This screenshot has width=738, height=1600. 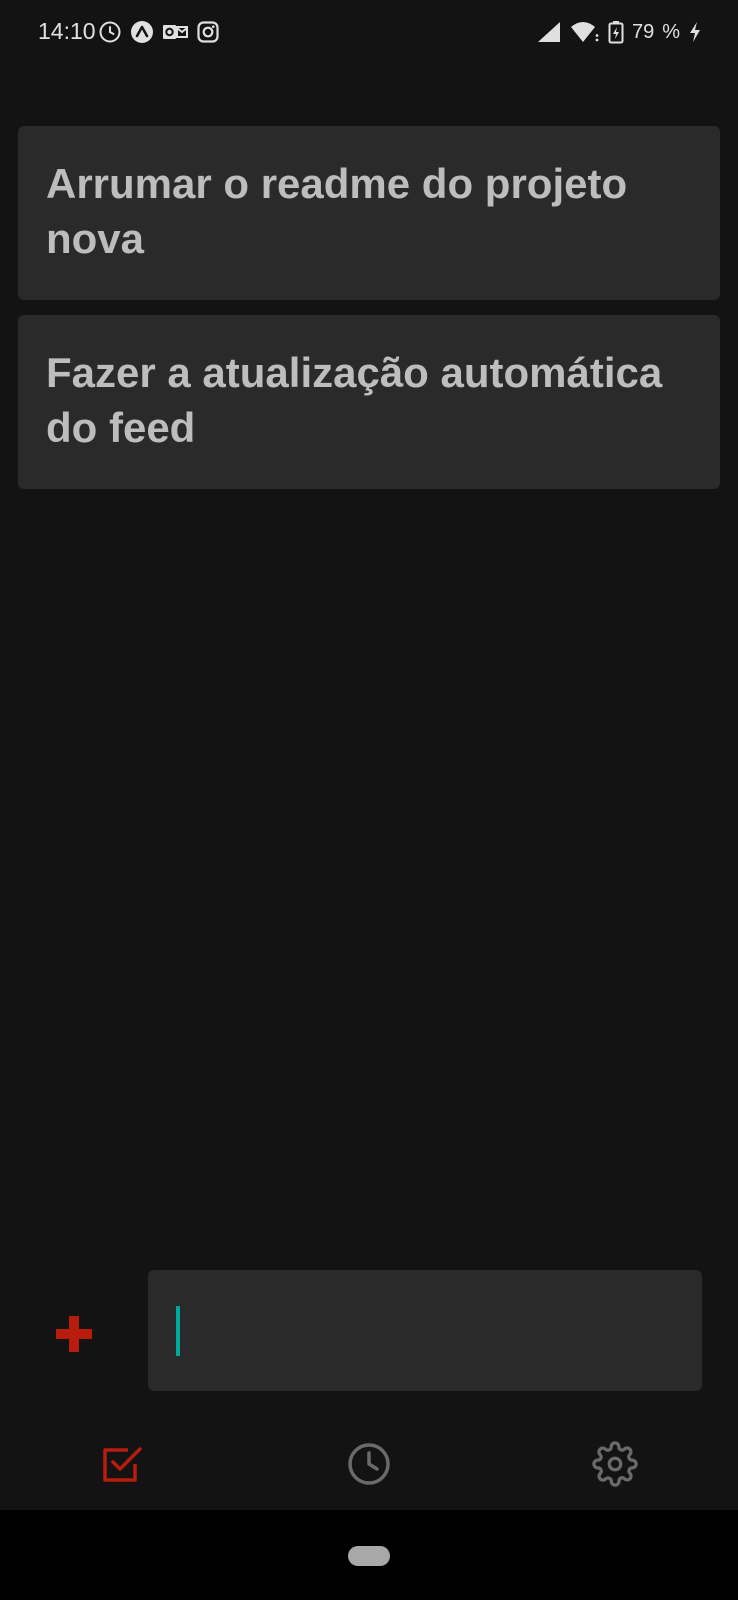 I want to click on gear-icon, so click(x=615, y=1466).